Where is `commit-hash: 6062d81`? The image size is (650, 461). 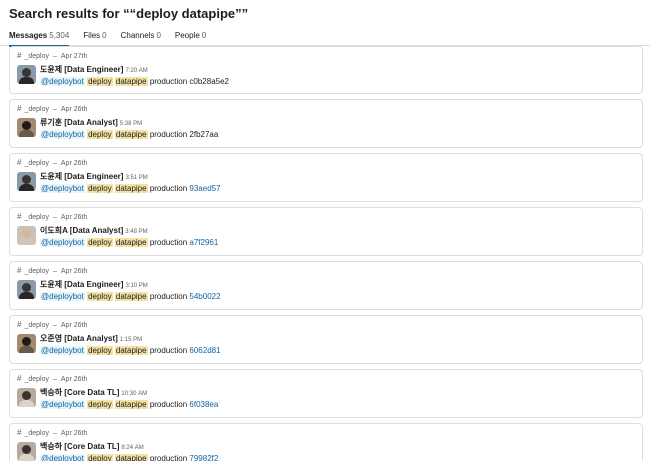 commit-hash: 6062d81 is located at coordinates (204, 350).